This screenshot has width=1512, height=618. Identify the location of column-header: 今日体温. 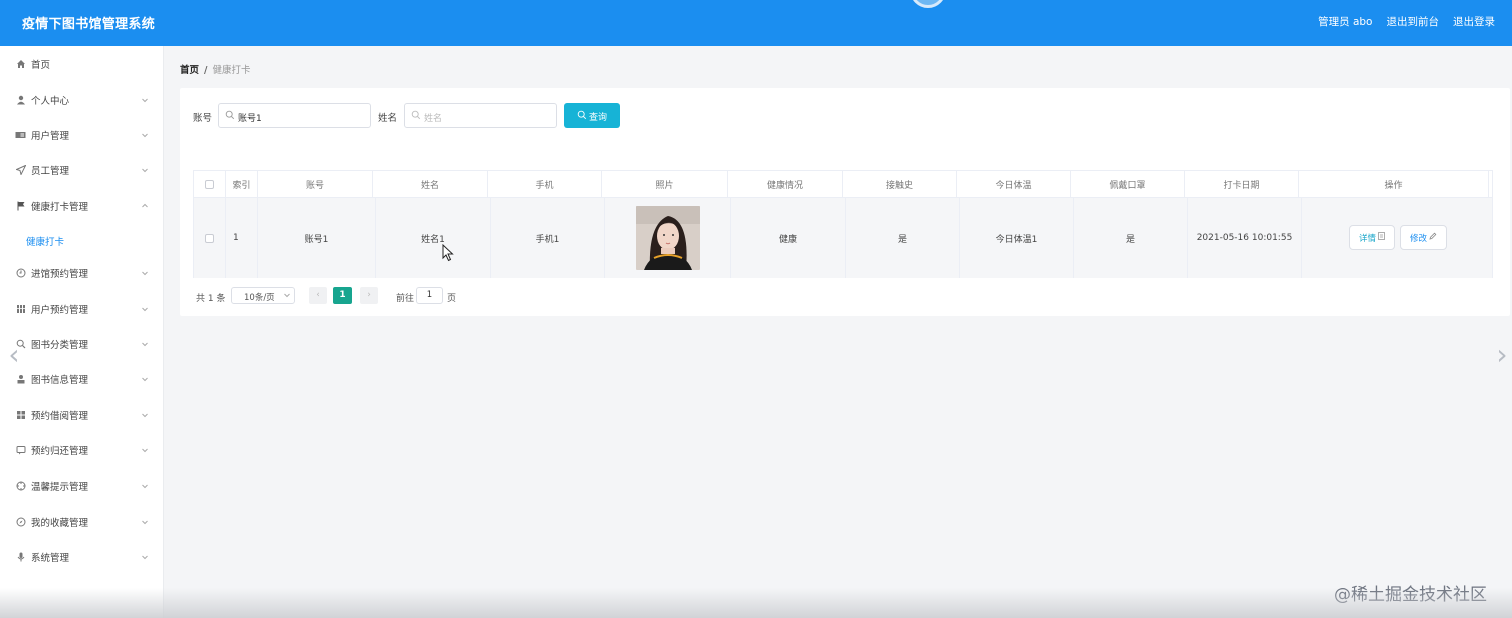
(1014, 184).